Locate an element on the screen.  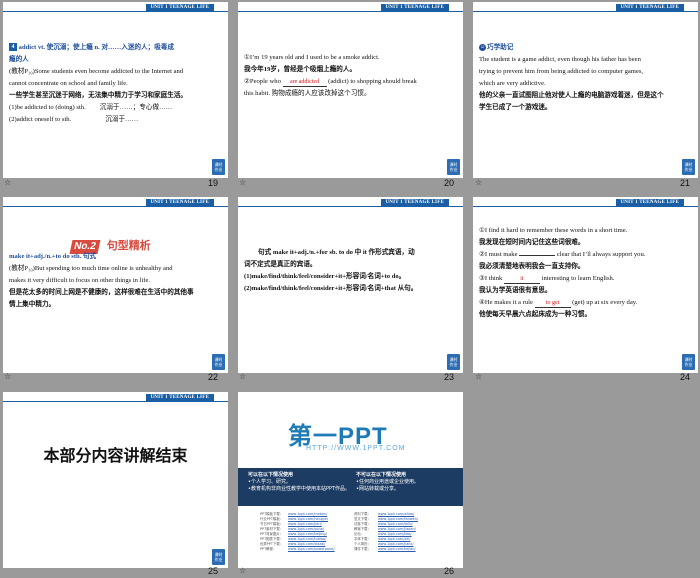
allowed-title: 可以在以下情况使用 is located at coordinates (271, 475).